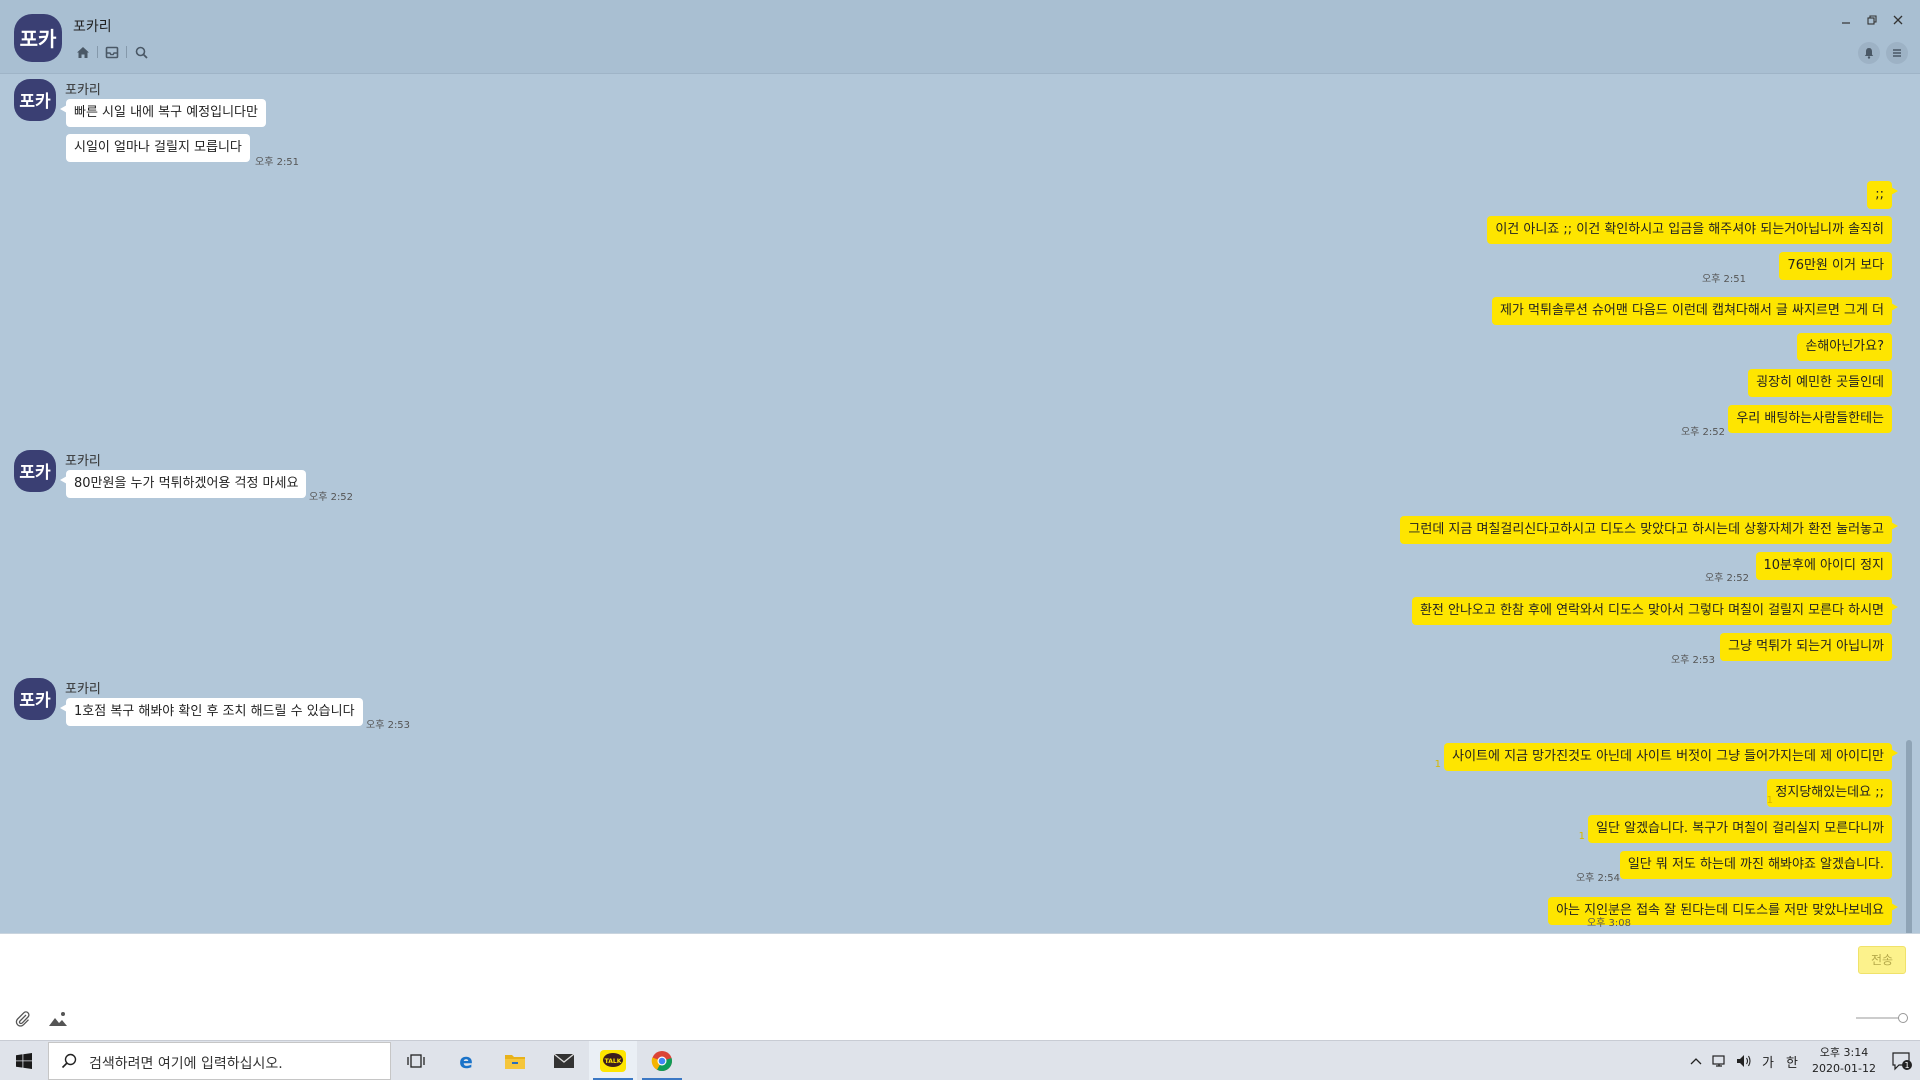  What do you see at coordinates (1844, 1068) in the screenshot?
I see `clock-date: 2020-01-12` at bounding box center [1844, 1068].